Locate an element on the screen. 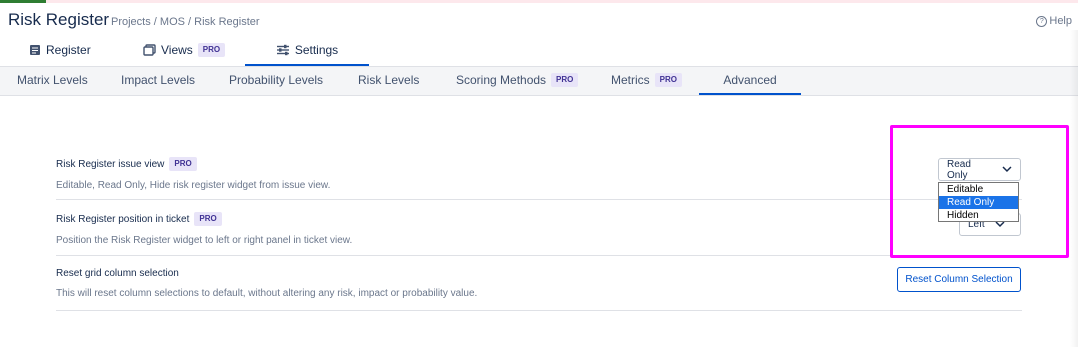 Image resolution: width=1078 pixels, height=347 pixels. setting-title: Reset grid column selection is located at coordinates (538, 273).